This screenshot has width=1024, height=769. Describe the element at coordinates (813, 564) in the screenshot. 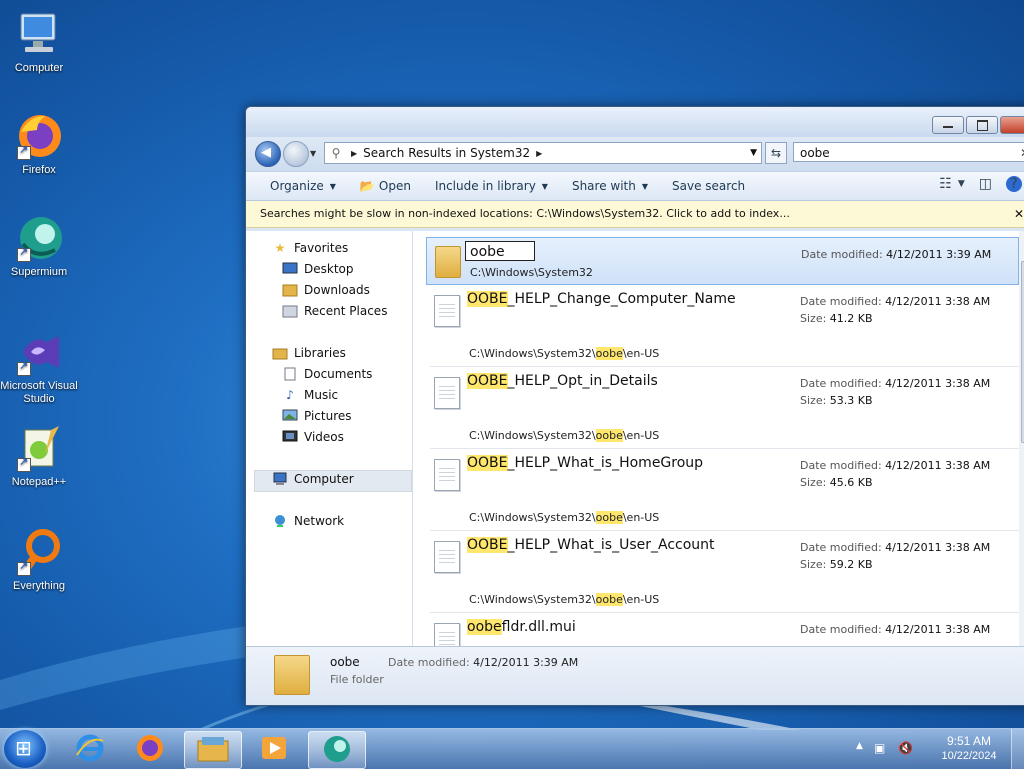

I see `size-label: Size:` at that location.